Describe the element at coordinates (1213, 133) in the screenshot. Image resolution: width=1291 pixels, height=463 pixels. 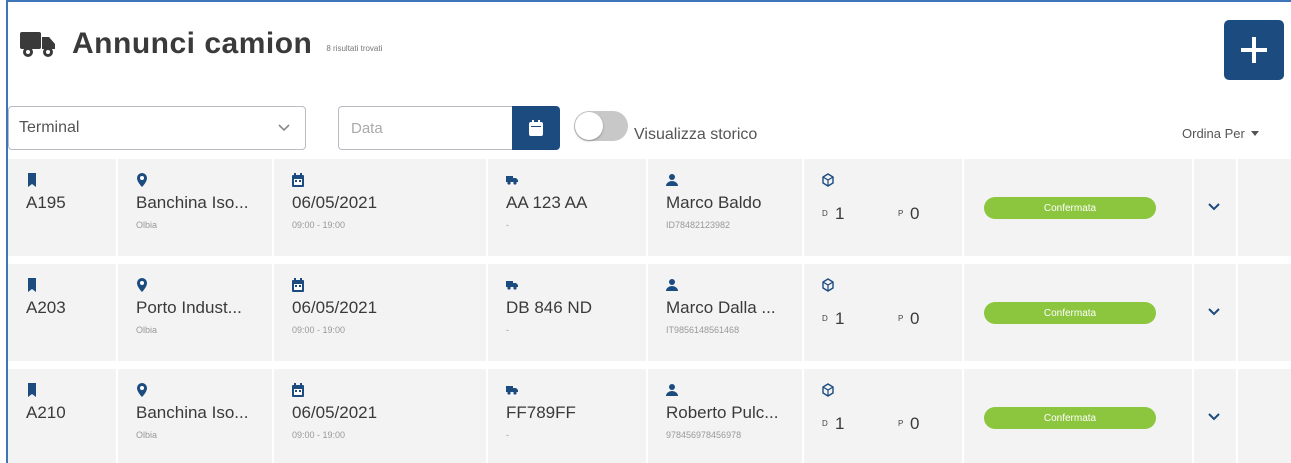
I see `sort-label: Ordina Per` at that location.